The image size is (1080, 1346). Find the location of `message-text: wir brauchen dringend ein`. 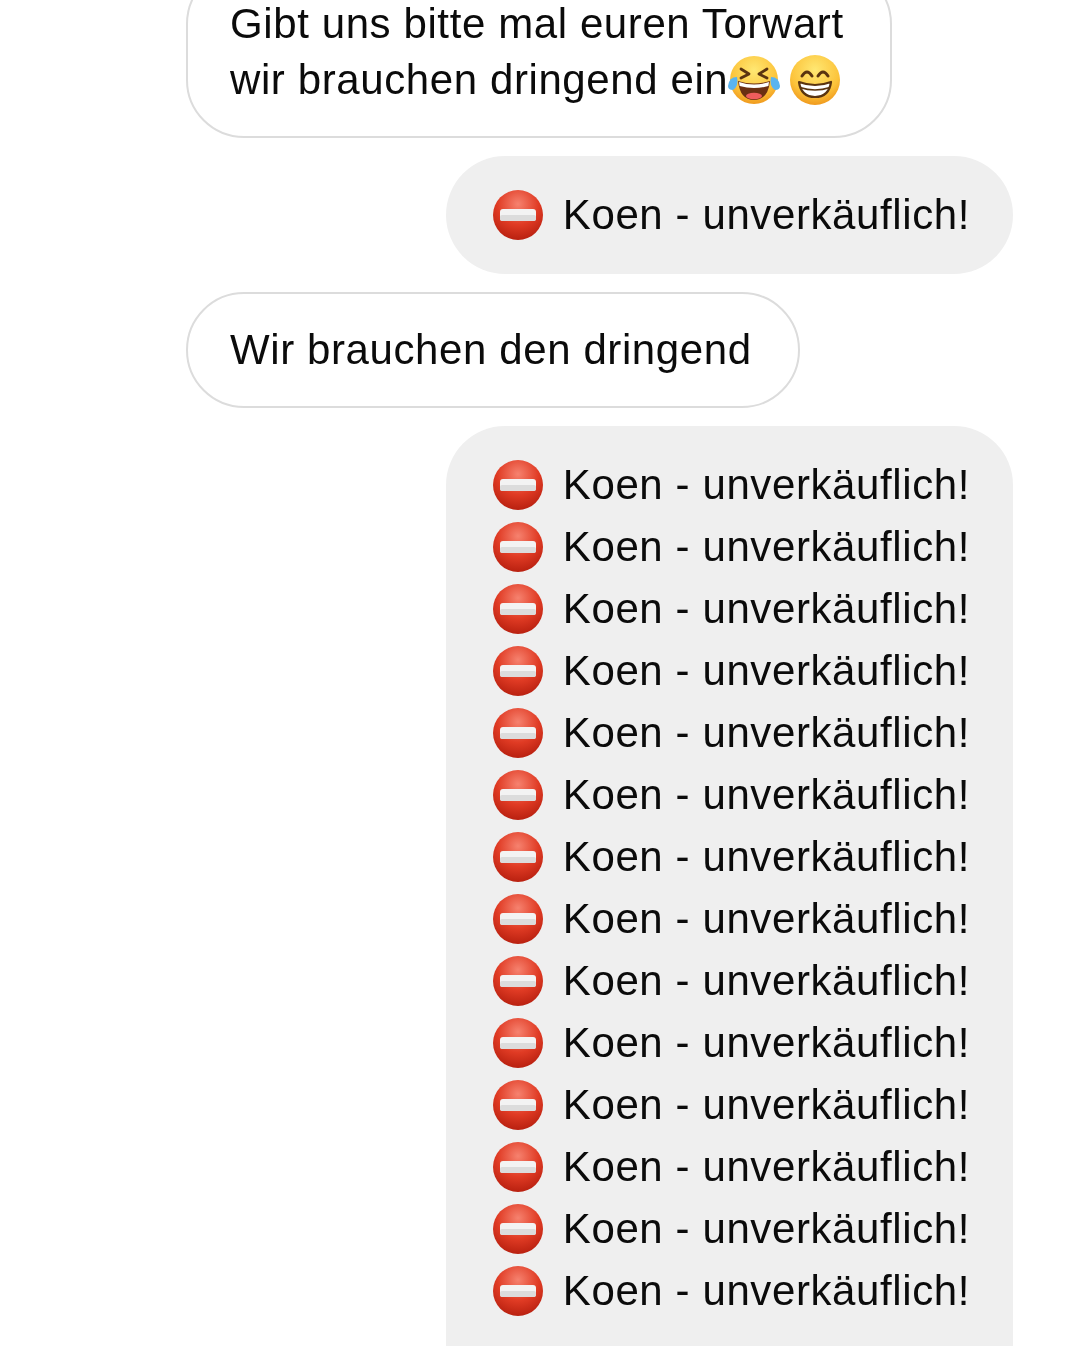

message-text: wir brauchen dringend ein is located at coordinates (479, 80).